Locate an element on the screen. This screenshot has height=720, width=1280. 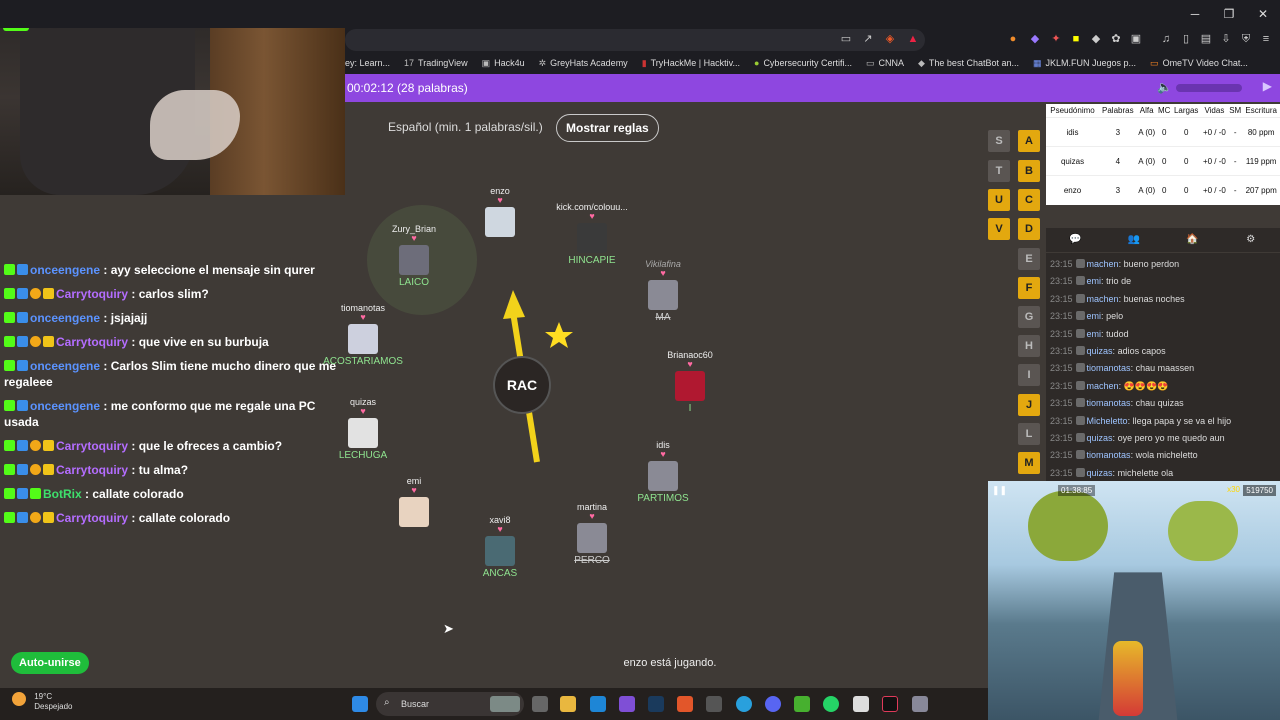
telegram-icon is located at coordinates (744, 704).